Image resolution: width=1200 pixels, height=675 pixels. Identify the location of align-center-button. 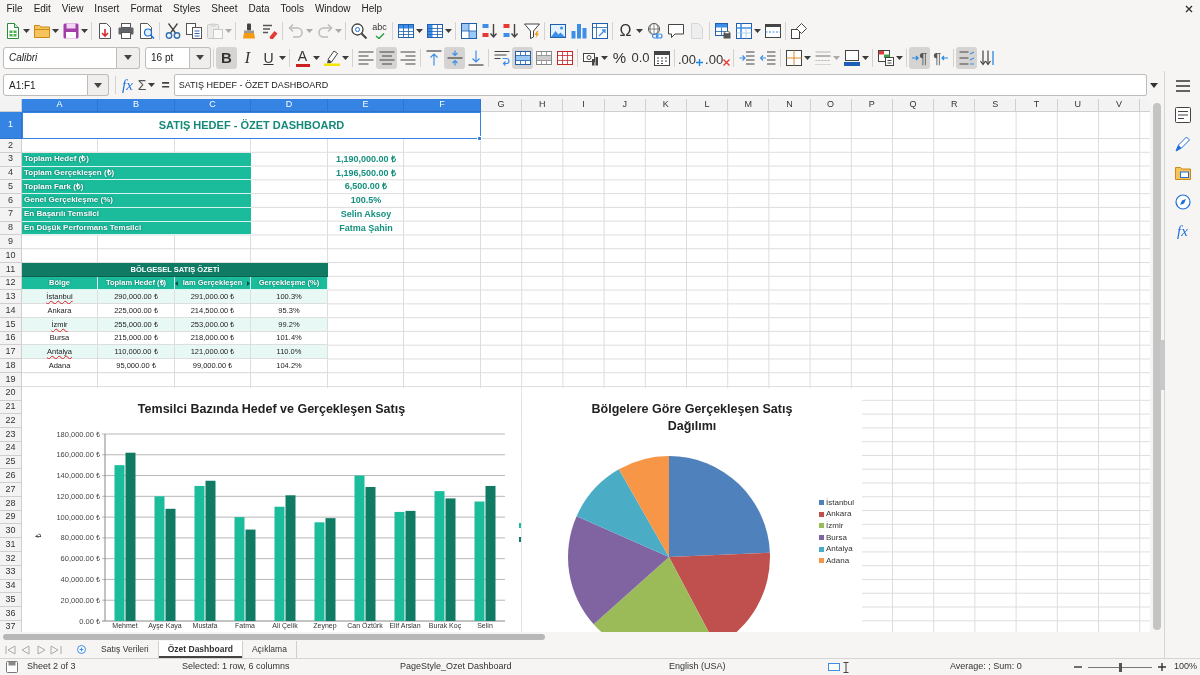
(386, 57).